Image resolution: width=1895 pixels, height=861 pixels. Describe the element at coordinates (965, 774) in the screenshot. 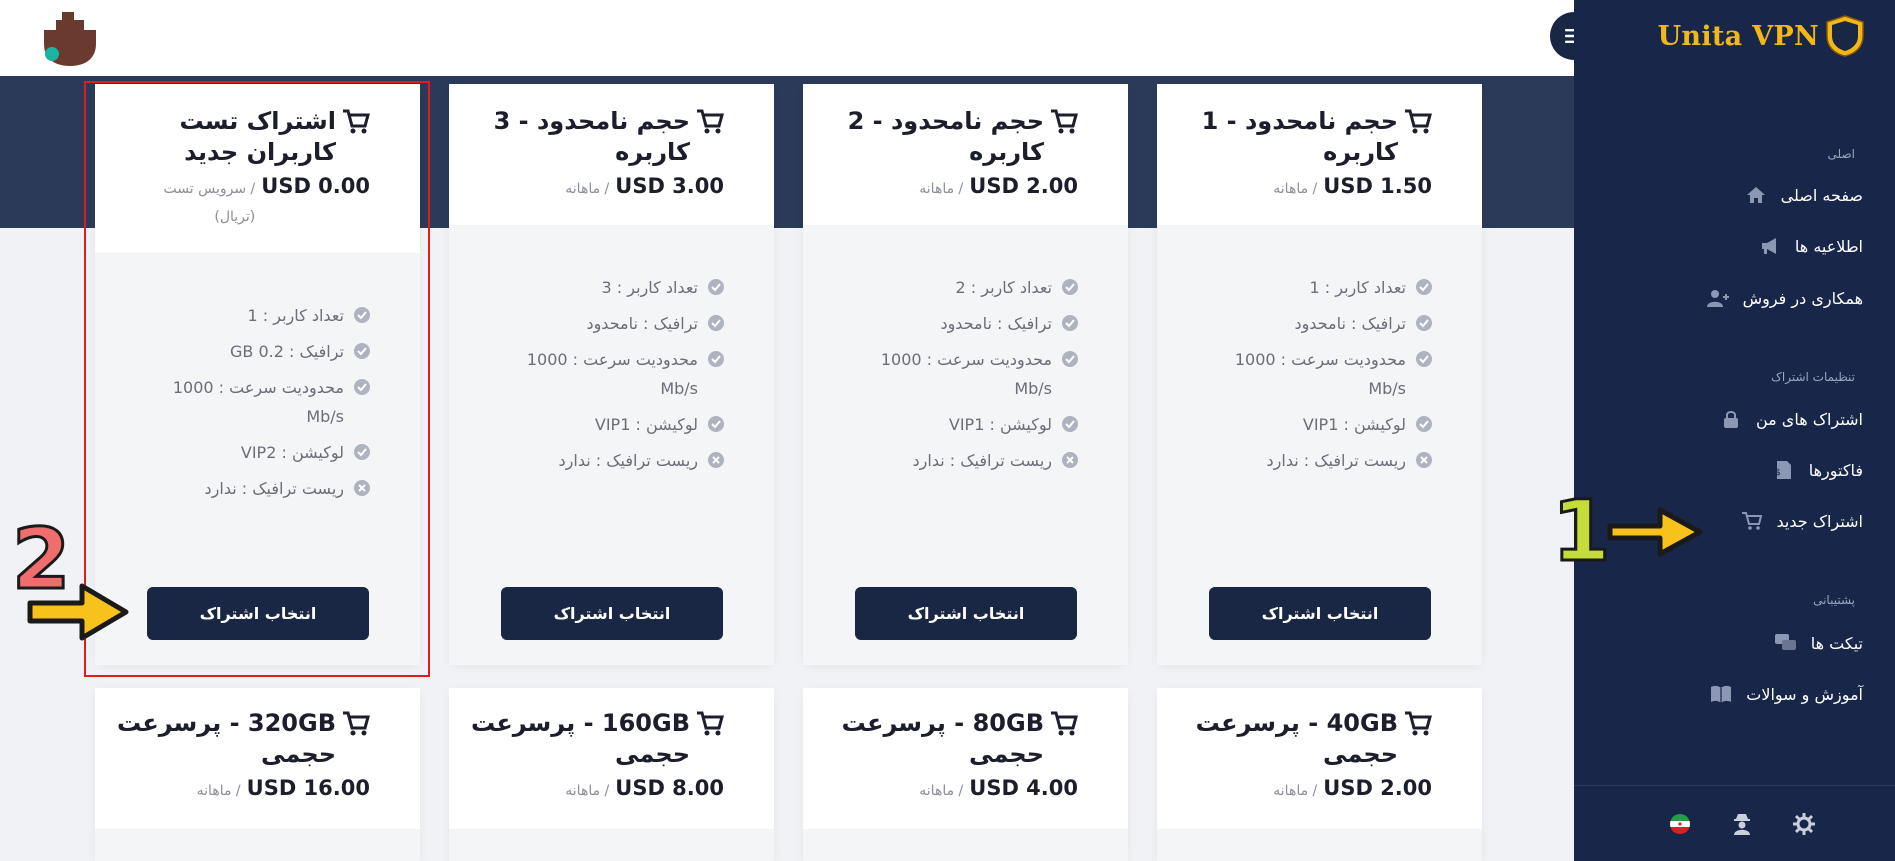

I see `plan-card: 80GB - پرسرعت حجمی USD 4.00 / ماهانه` at that location.